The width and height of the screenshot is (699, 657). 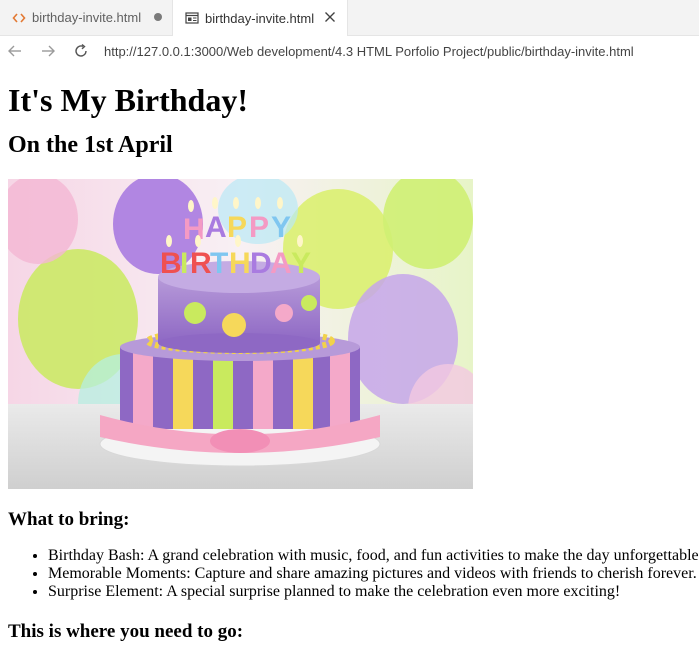 I want to click on preview-icon, so click(x=192, y=18).